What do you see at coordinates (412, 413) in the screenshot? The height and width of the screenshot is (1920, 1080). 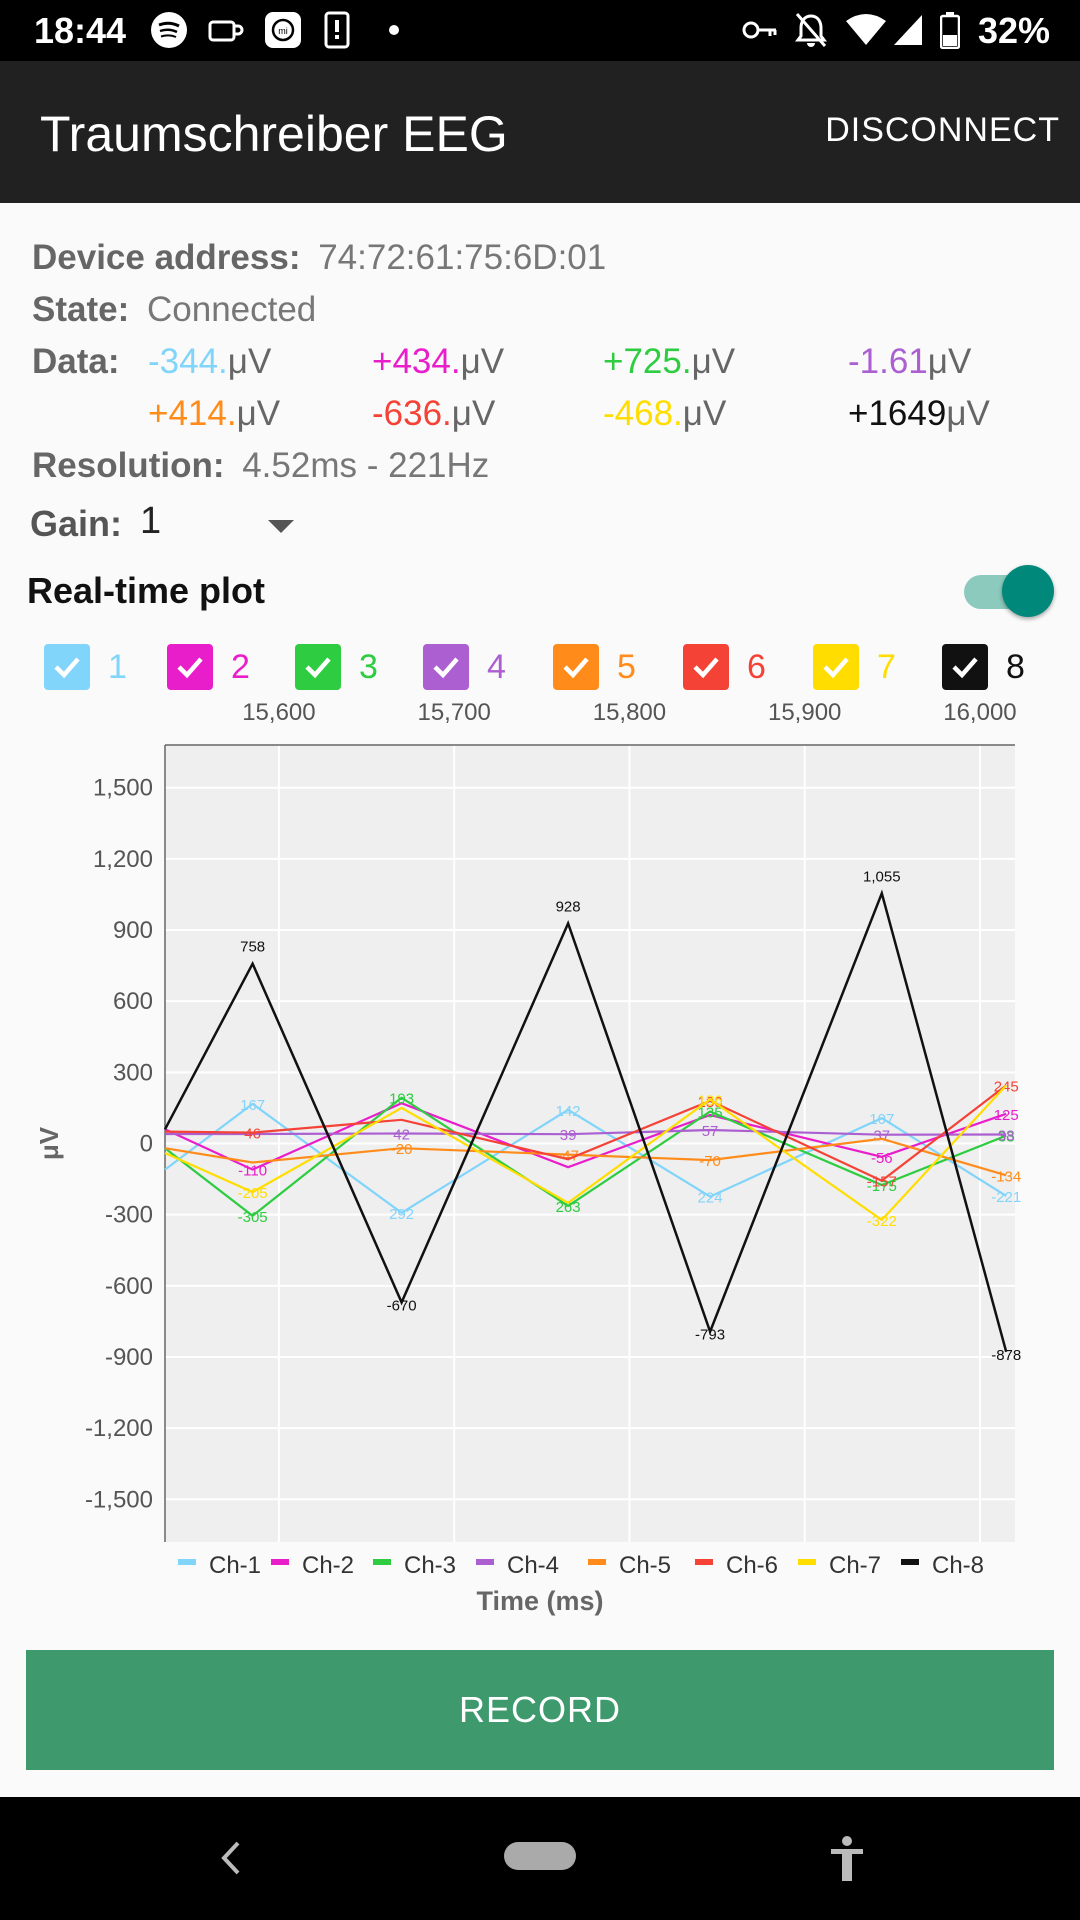 I see `data-value-number: -636.` at bounding box center [412, 413].